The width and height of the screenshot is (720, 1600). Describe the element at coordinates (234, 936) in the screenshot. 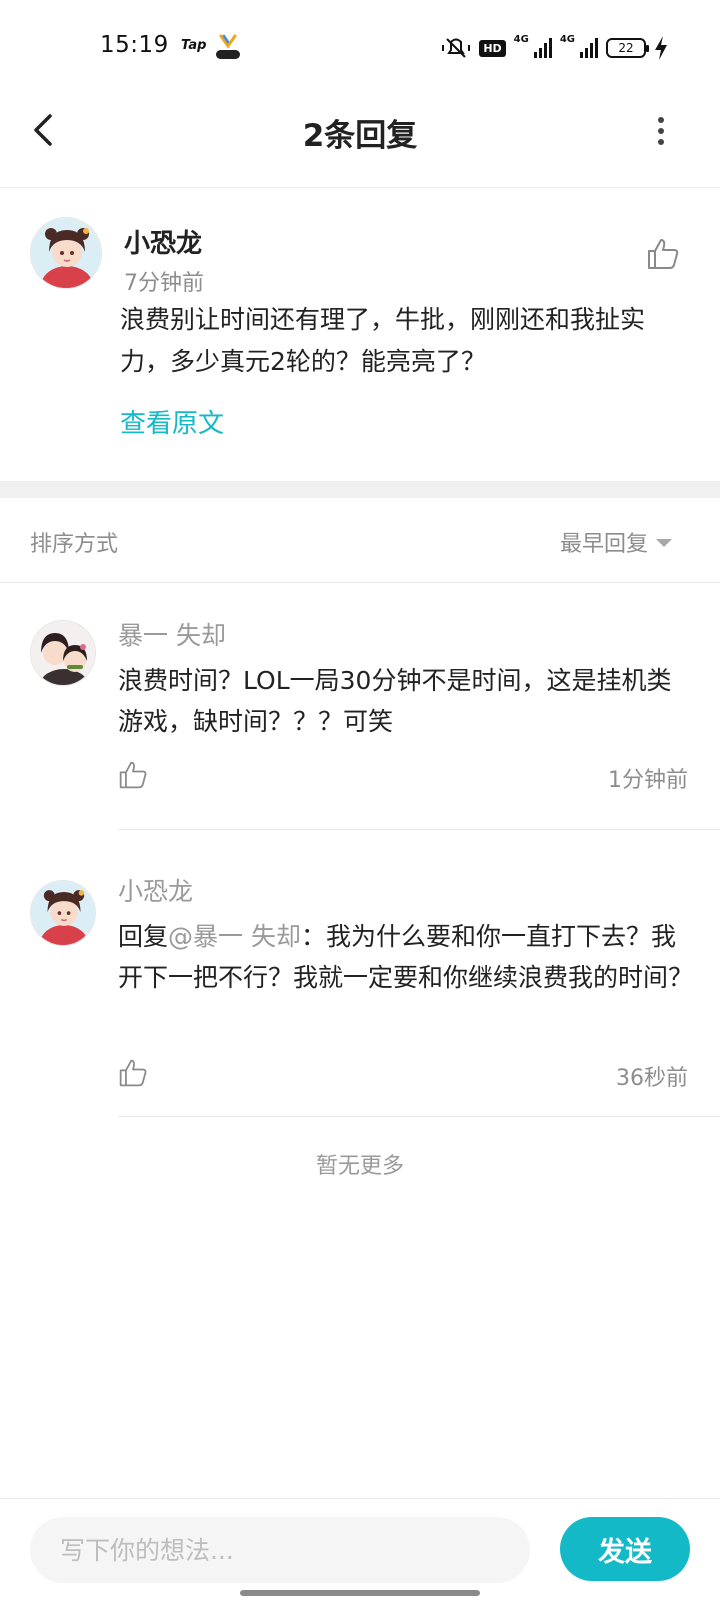

I see `mention-link: @暴一 失却` at that location.